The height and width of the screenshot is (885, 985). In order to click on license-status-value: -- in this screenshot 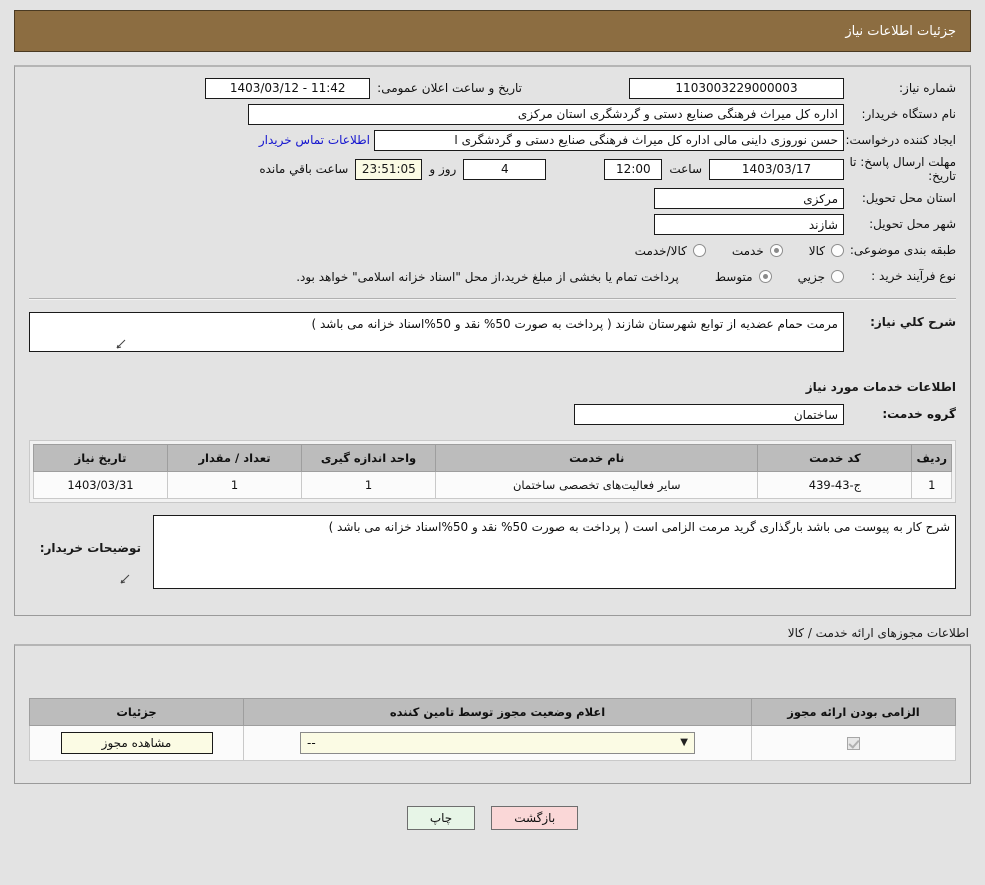, I will do `click(311, 742)`.